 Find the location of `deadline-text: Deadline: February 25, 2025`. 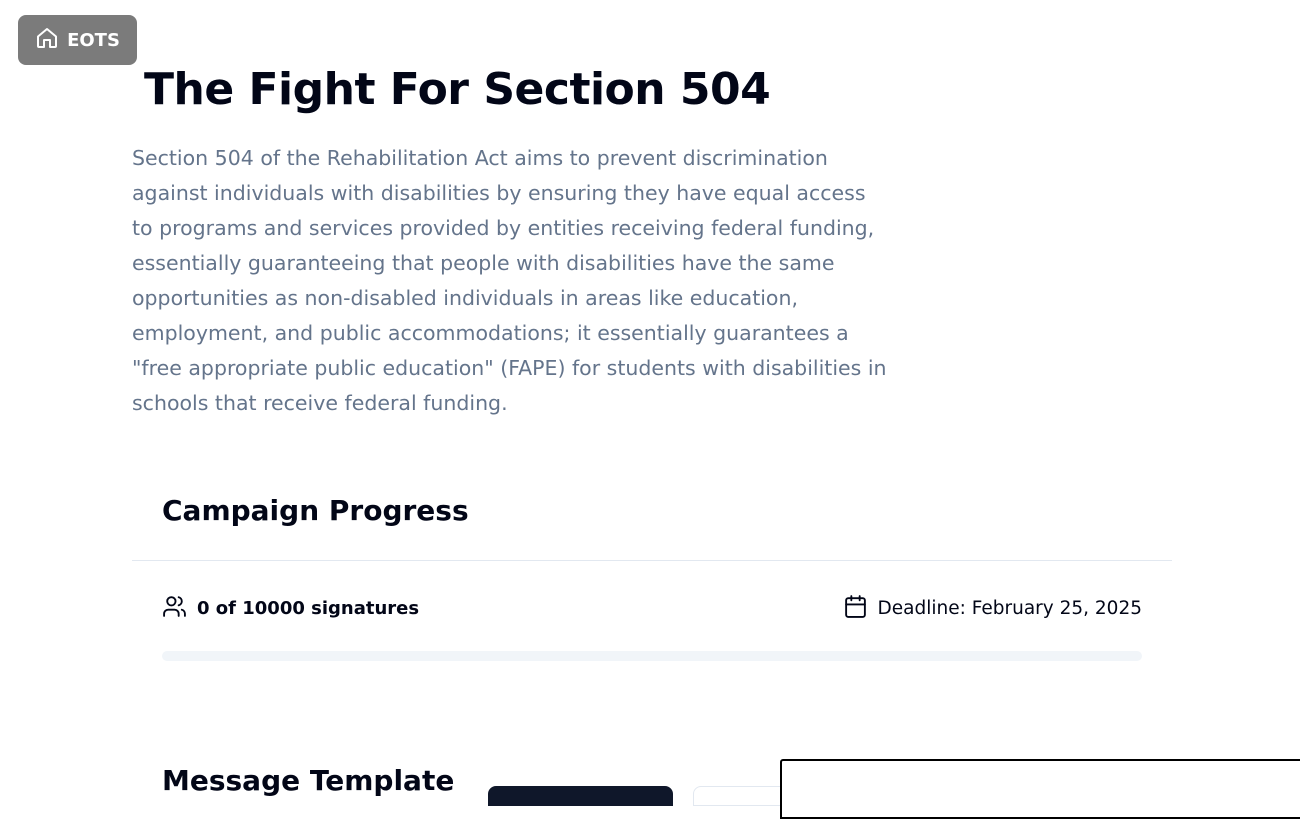

deadline-text: Deadline: February 25, 2025 is located at coordinates (1009, 608).